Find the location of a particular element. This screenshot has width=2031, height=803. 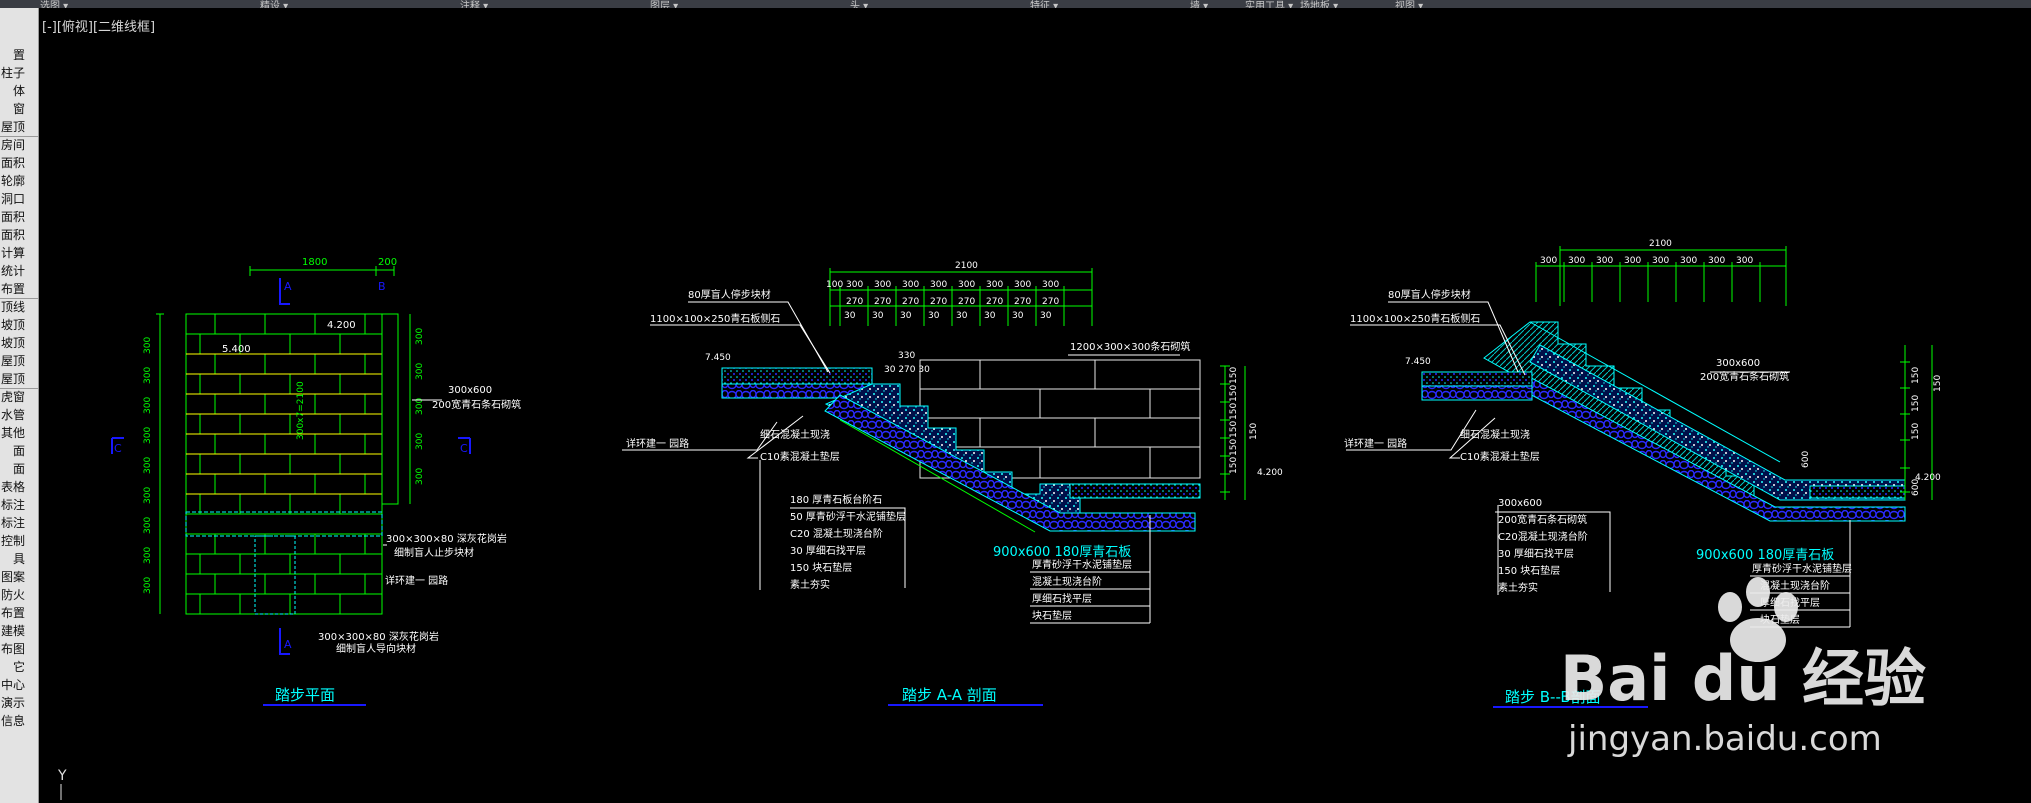

sidebar-tool-item: 统计 is located at coordinates (13, 271).